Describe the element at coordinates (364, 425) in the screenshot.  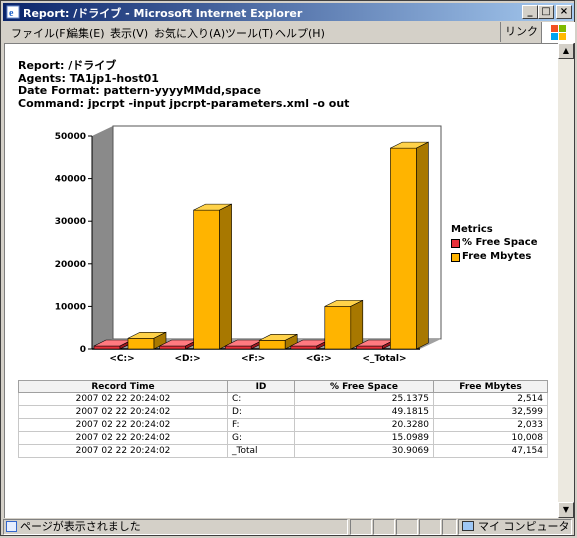
I see `cell-free-space: 20.3280` at that location.